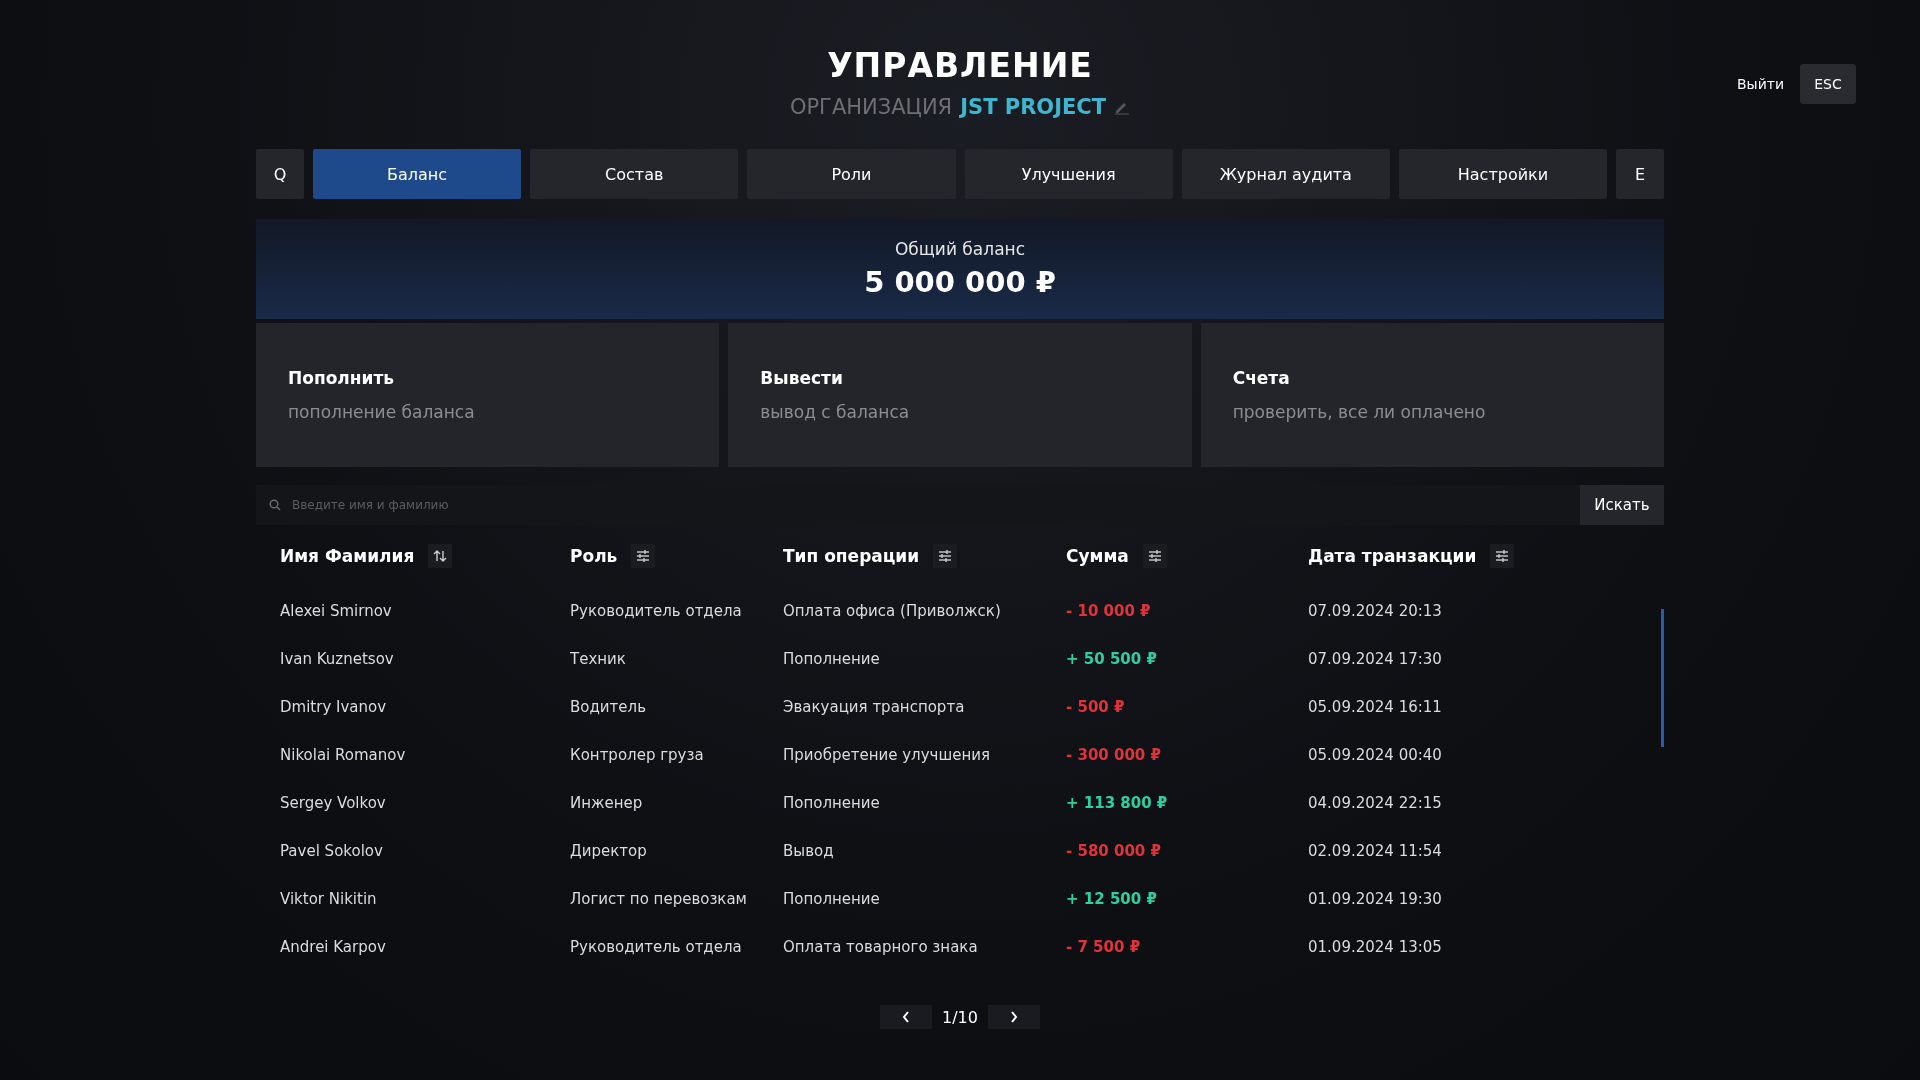 The height and width of the screenshot is (1080, 1920). Describe the element at coordinates (337, 659) in the screenshot. I see `table-cell-text: Ivan Kuznetsov` at that location.